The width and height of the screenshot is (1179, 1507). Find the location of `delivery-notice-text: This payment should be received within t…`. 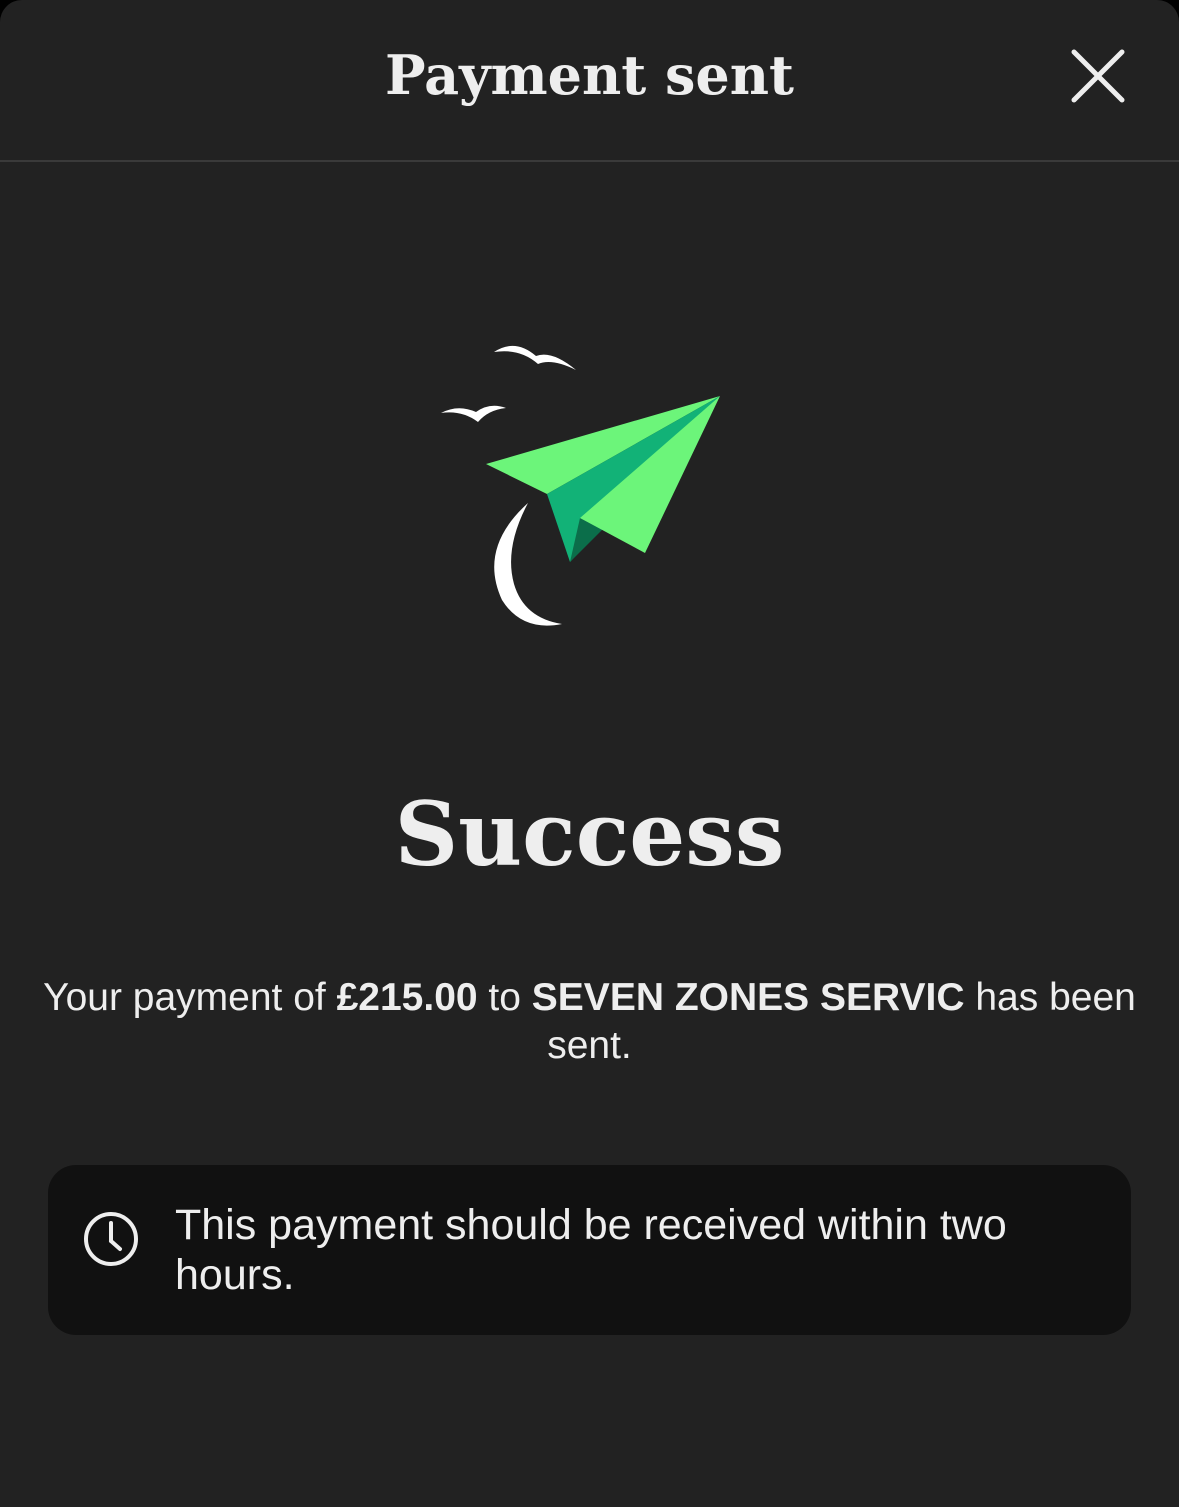

delivery-notice-text: This payment should be received within t… is located at coordinates (591, 1250).